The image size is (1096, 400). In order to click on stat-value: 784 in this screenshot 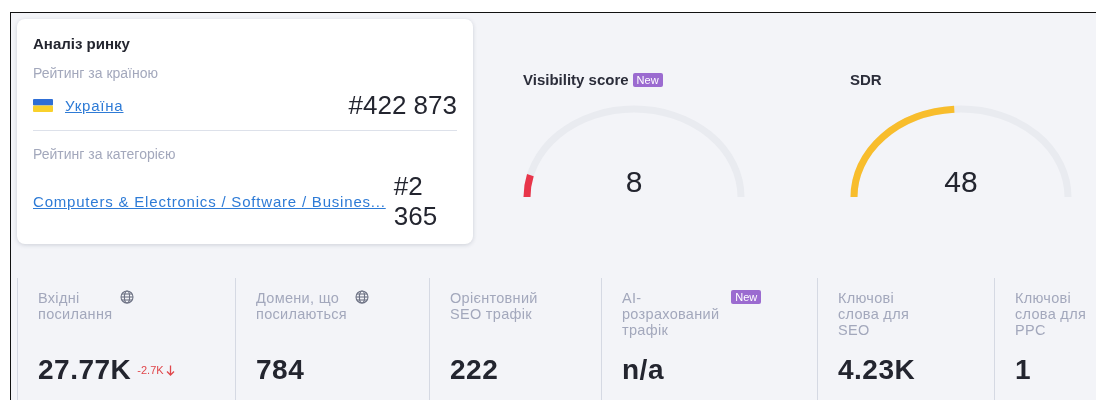, I will do `click(280, 370)`.